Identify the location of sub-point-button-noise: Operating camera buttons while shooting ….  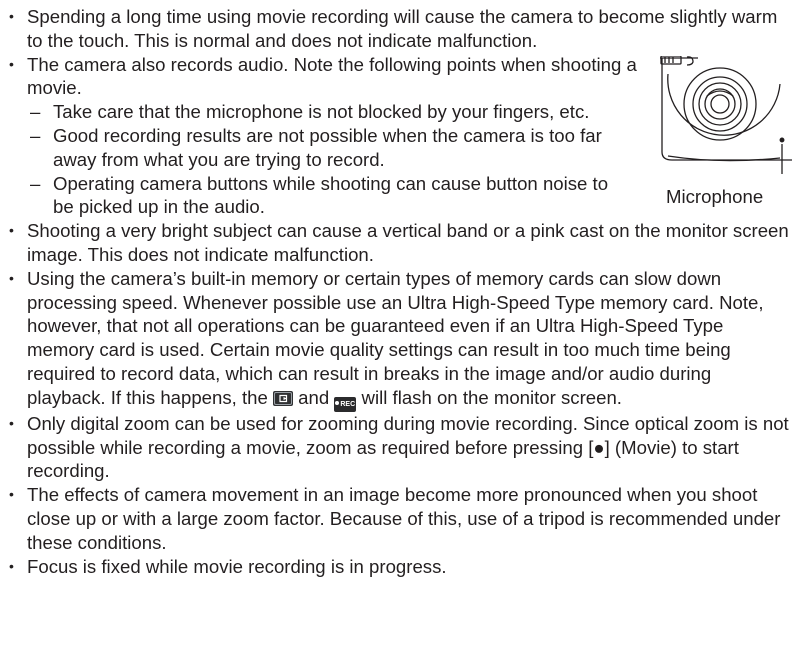
(325, 196).